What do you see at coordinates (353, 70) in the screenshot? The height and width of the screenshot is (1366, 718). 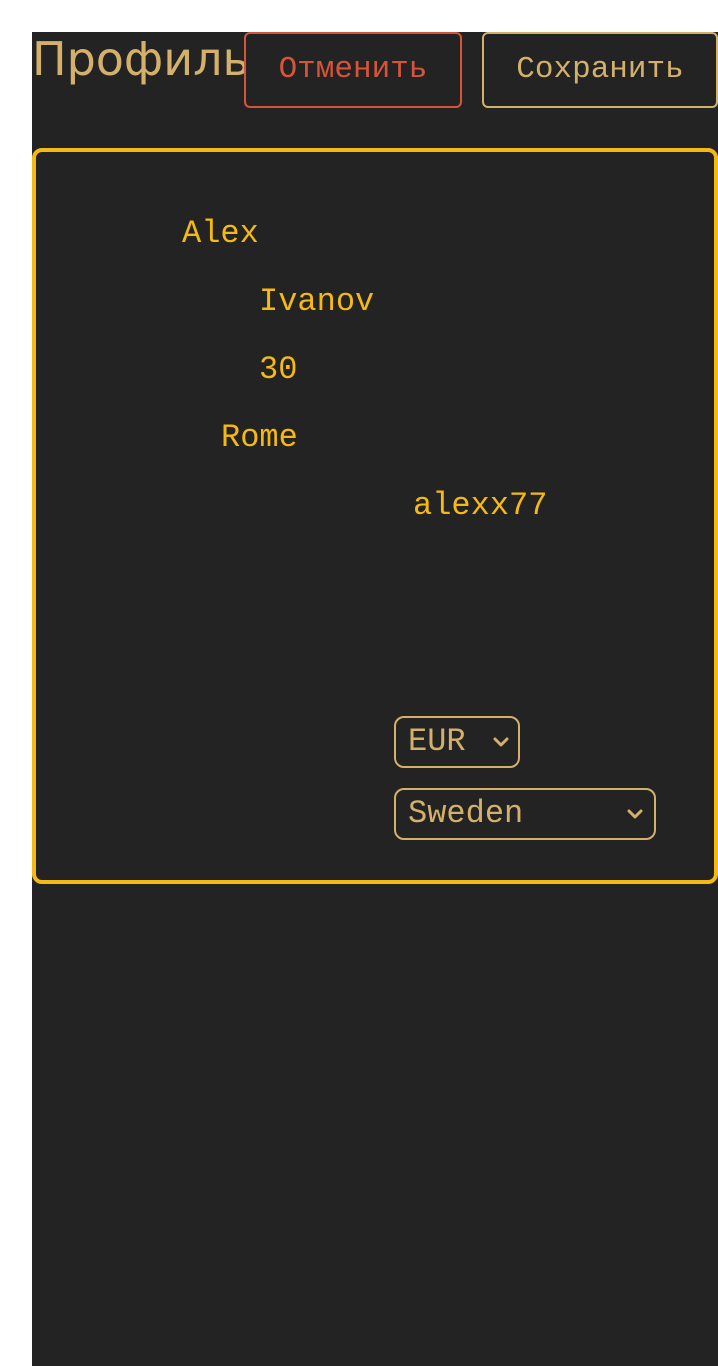 I see `cancel-button: Отменить` at bounding box center [353, 70].